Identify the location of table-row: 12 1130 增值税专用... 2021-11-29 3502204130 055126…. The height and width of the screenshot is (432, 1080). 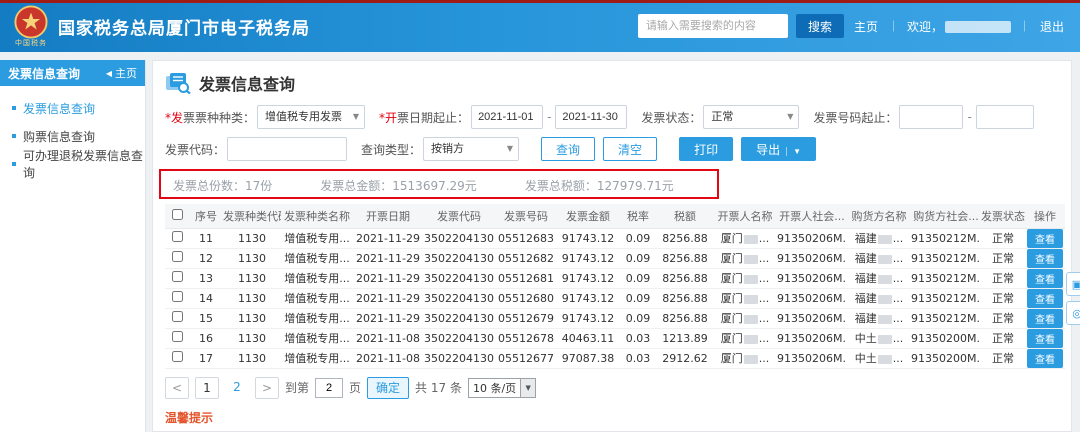
(615, 258).